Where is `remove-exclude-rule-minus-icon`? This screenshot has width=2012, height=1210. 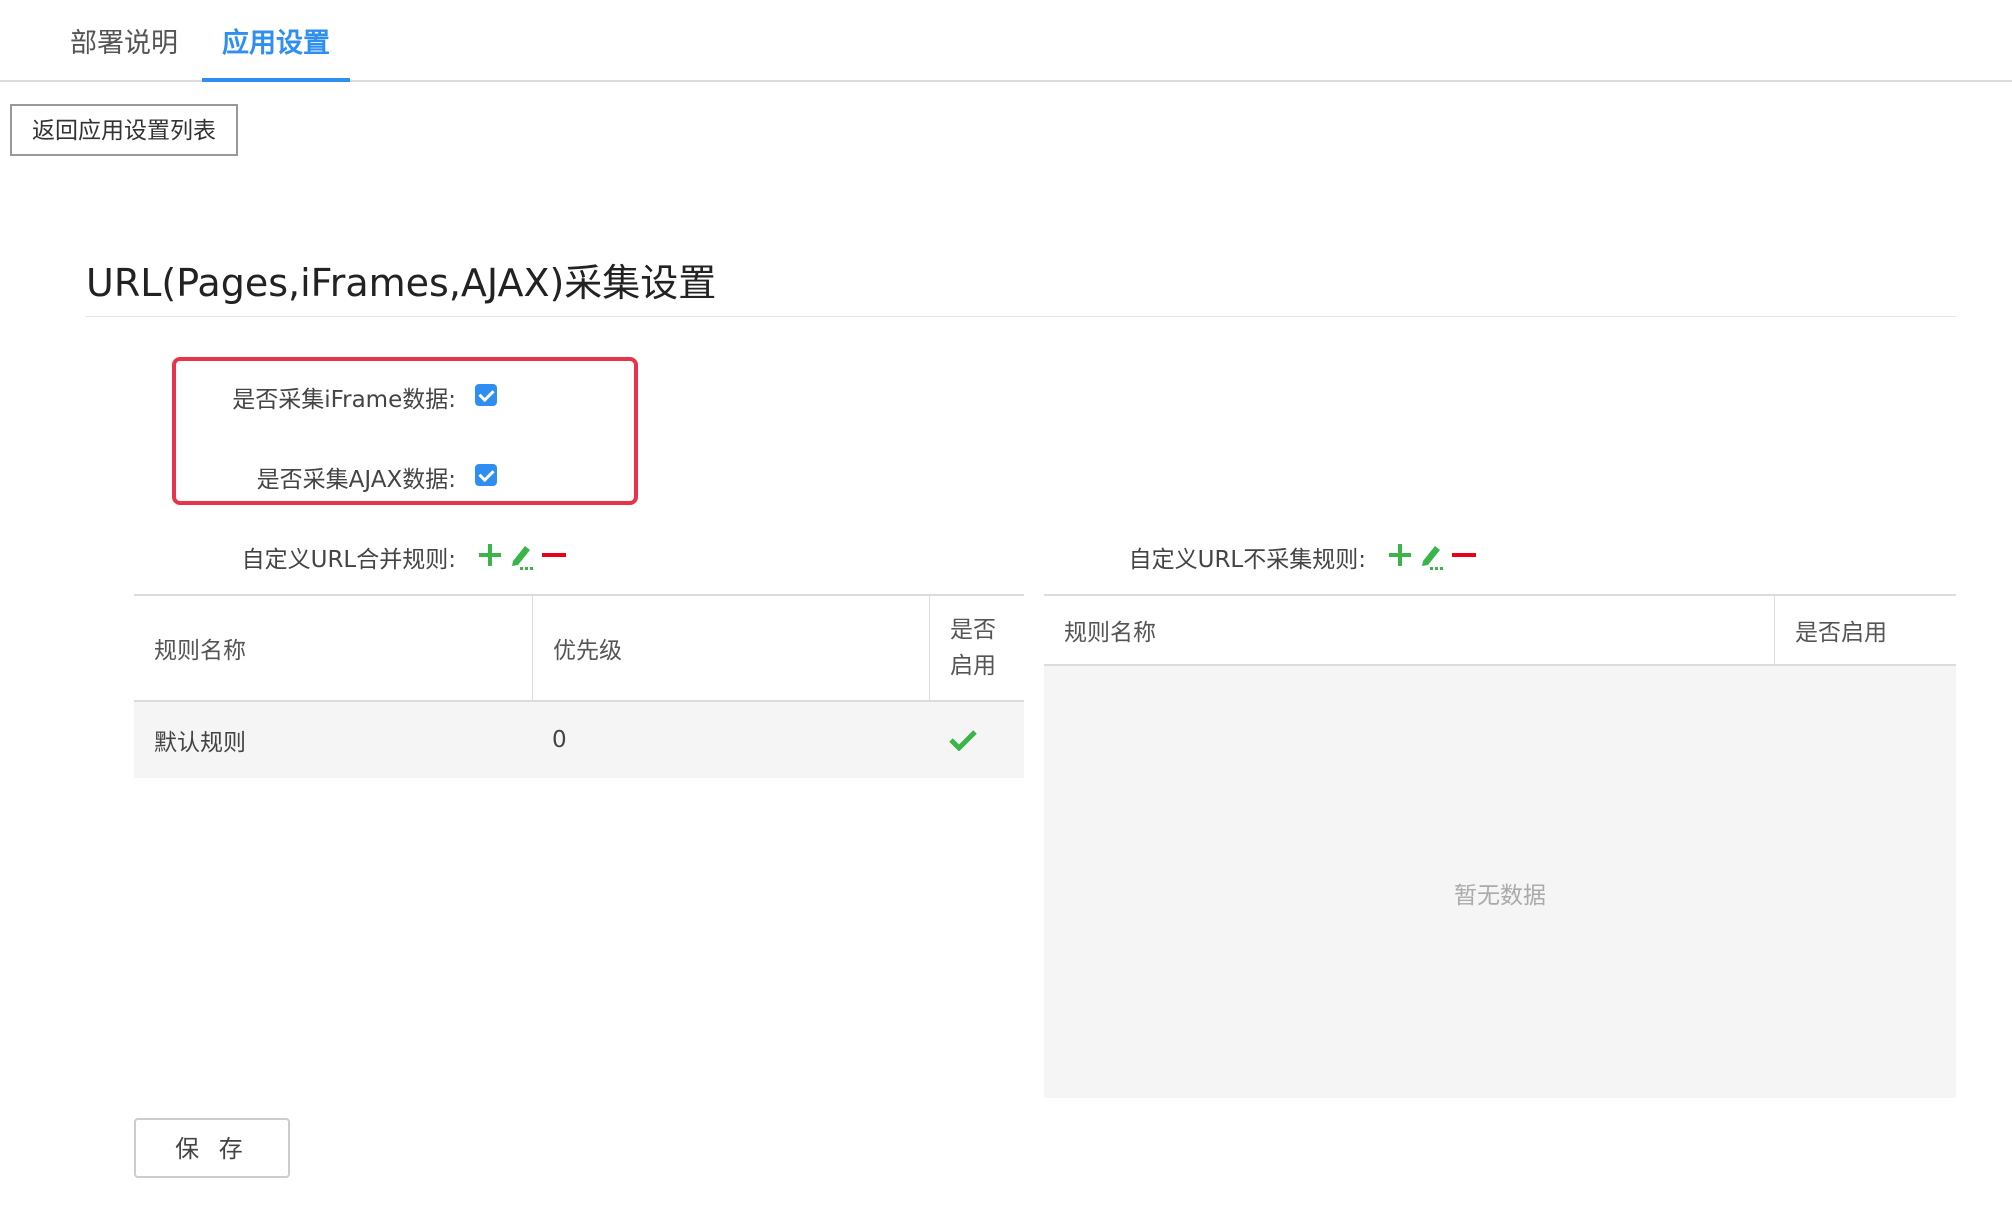 remove-exclude-rule-minus-icon is located at coordinates (1464, 555).